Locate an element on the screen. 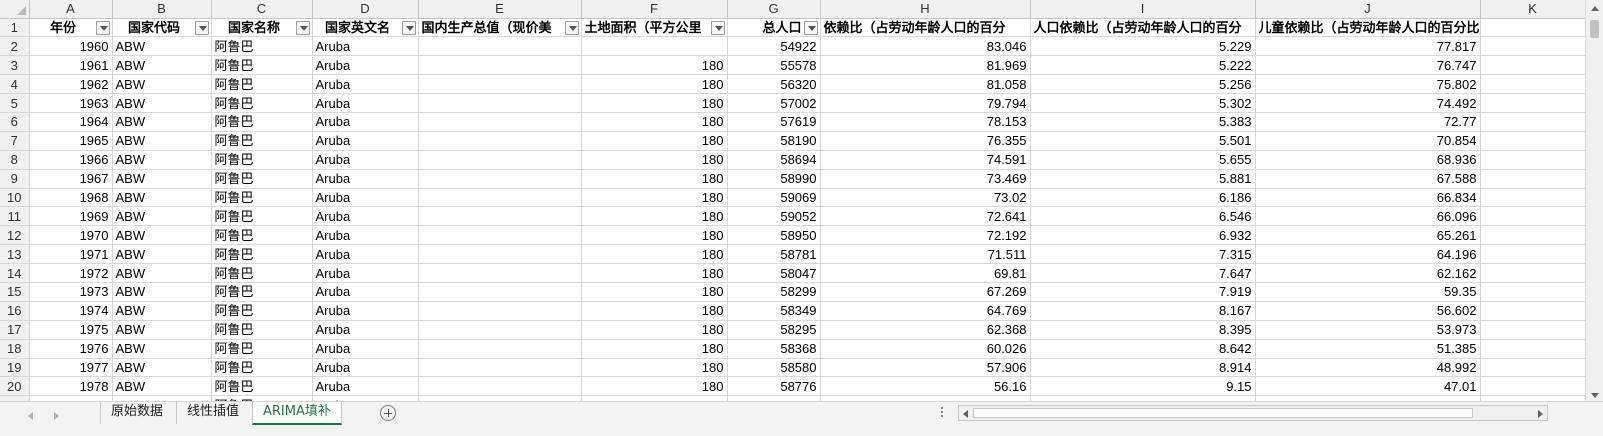 The image size is (1603, 436). column-header-a: A is located at coordinates (71, 9).